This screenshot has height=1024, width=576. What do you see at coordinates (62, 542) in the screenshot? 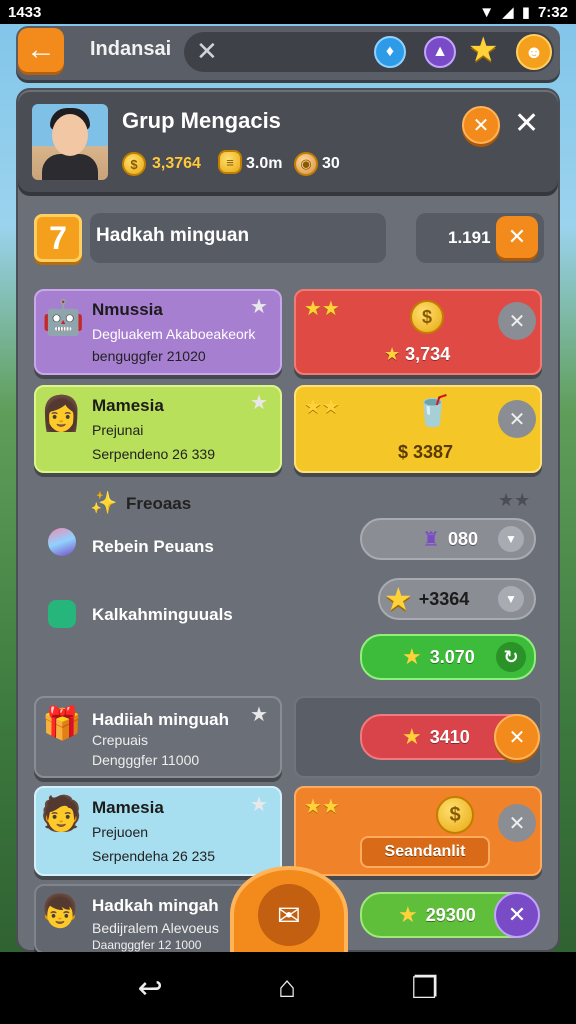
I see `ball-icon` at bounding box center [62, 542].